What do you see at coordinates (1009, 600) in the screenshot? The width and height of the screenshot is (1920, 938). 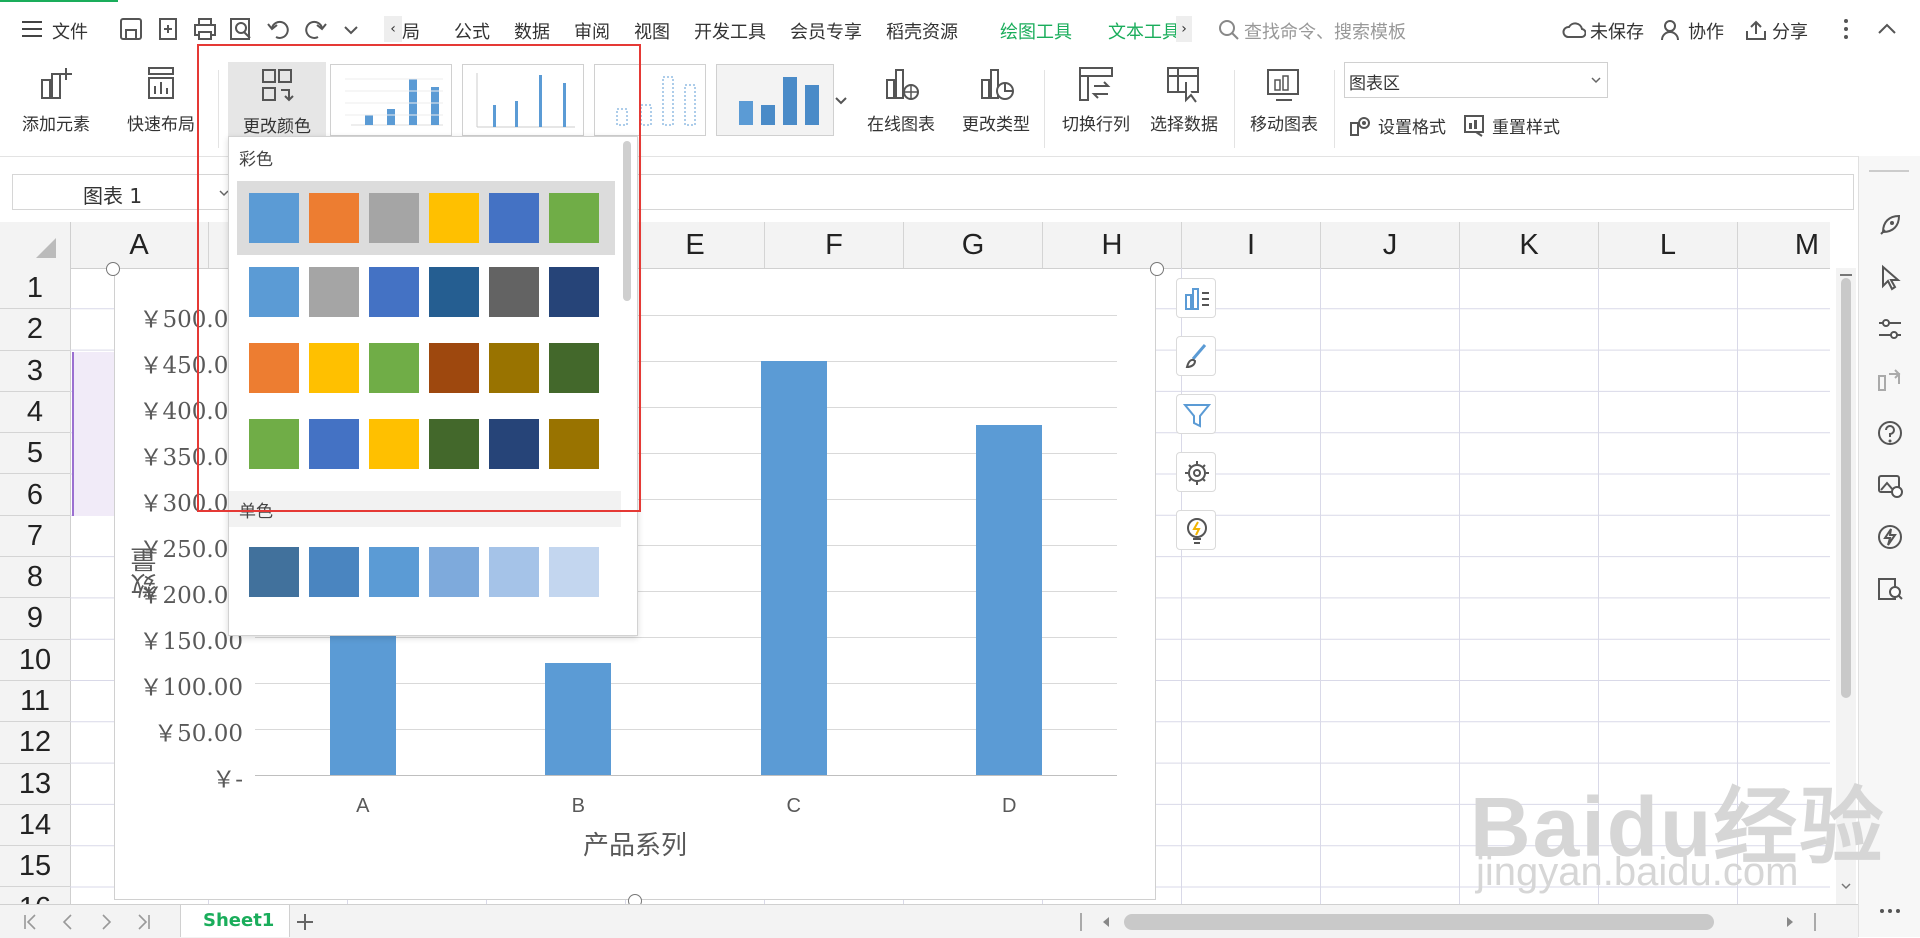 I see `bar-d` at bounding box center [1009, 600].